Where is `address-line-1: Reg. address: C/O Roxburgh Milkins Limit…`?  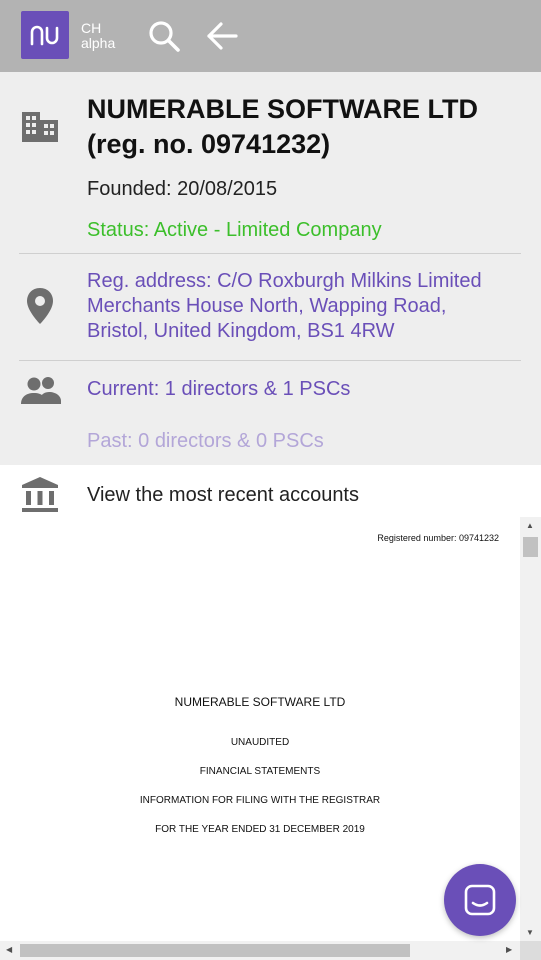 address-line-1: Reg. address: C/O Roxburgh Milkins Limit… is located at coordinates (284, 281).